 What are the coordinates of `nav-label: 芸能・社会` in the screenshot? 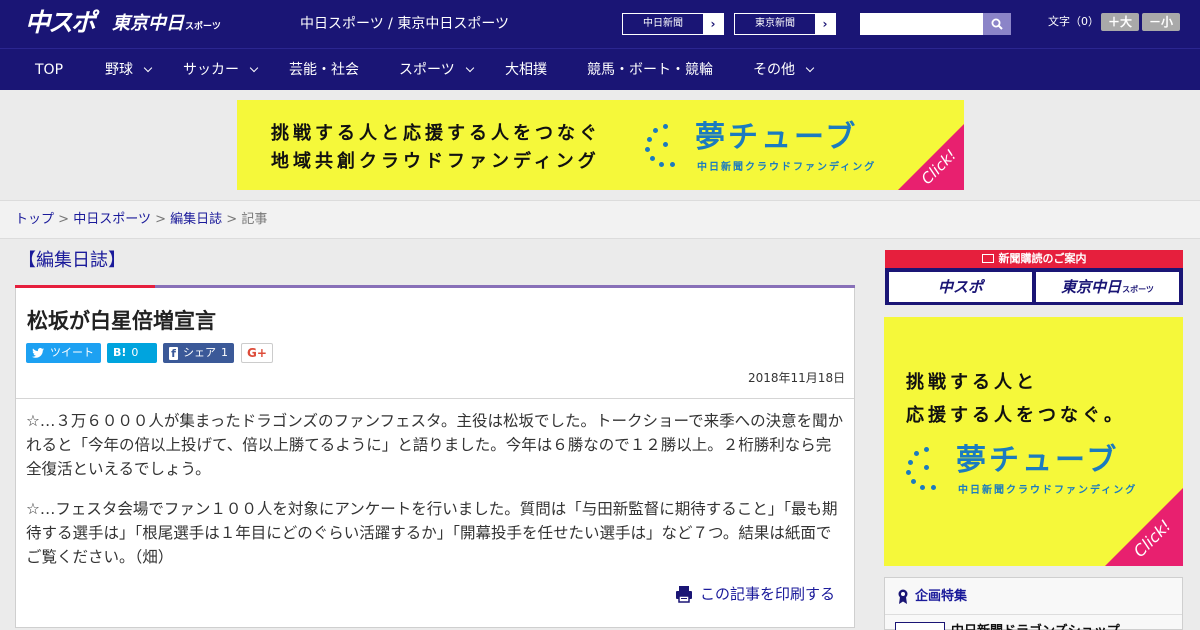 It's located at (324, 70).